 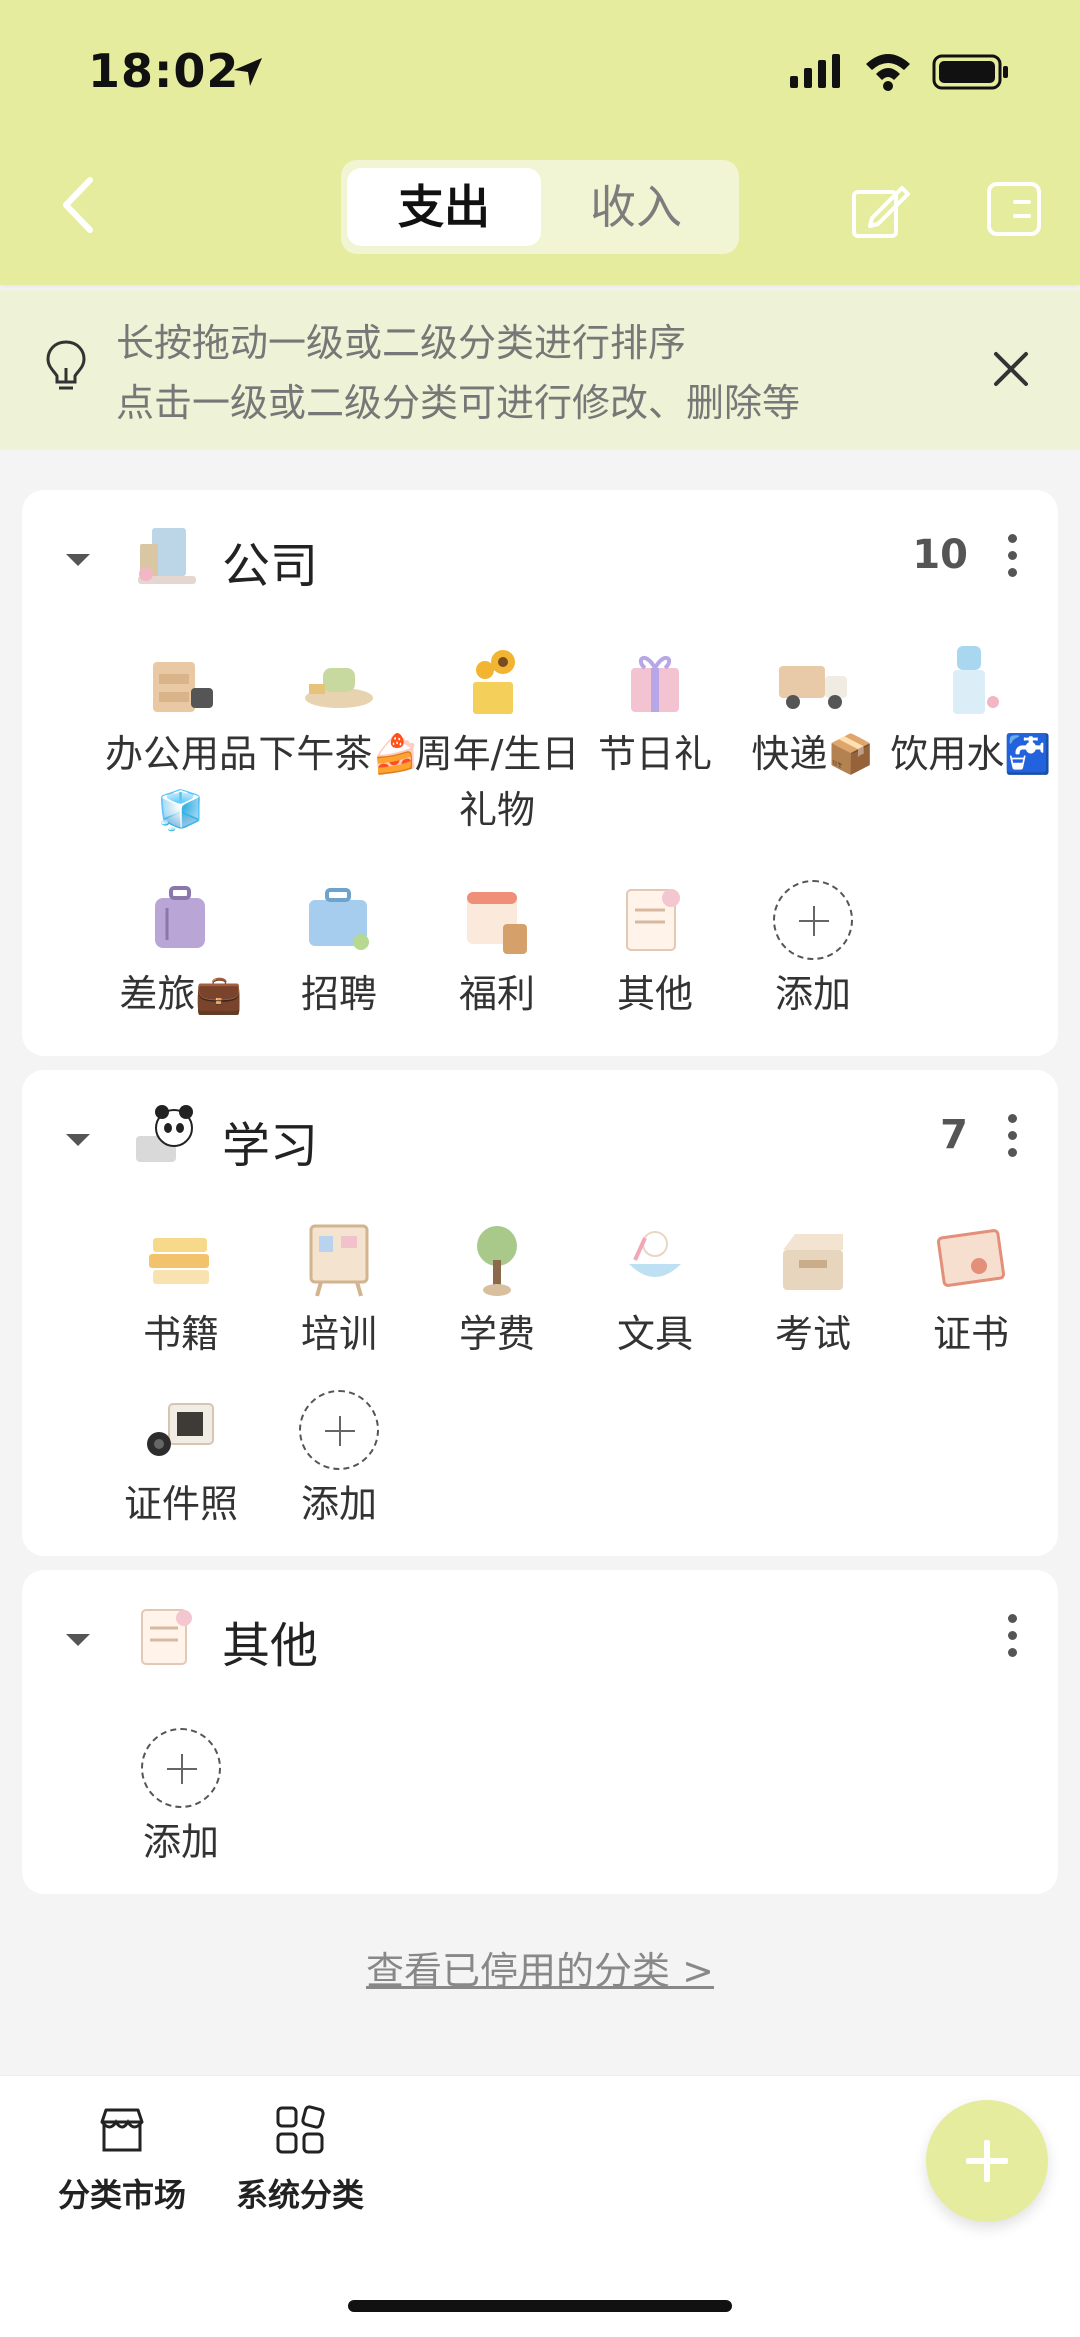 I want to click on camera-icon, so click(x=180, y=1429).